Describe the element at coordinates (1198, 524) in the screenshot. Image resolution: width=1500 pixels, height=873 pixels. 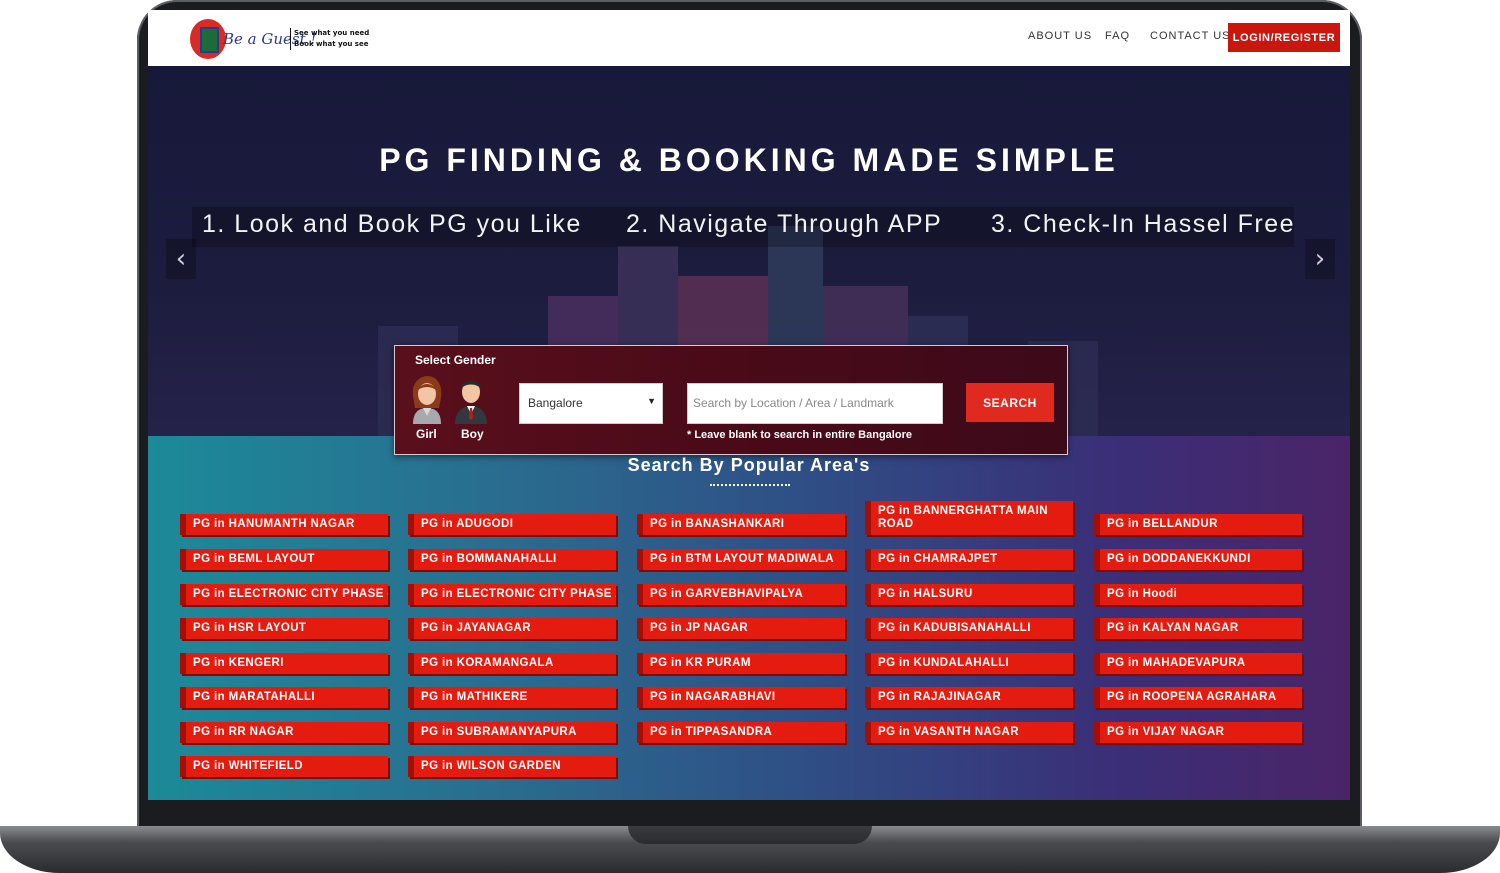
I see `area-link: PG in BELLANDUR` at that location.